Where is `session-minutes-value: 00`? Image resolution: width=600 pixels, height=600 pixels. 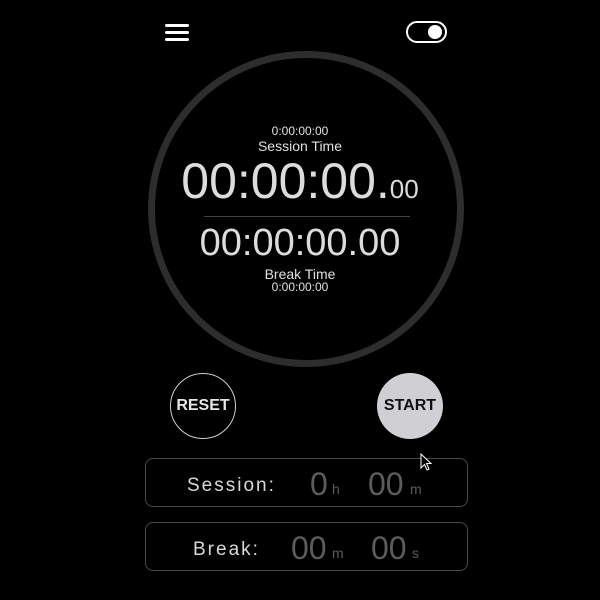
session-minutes-value: 00 is located at coordinates (386, 483).